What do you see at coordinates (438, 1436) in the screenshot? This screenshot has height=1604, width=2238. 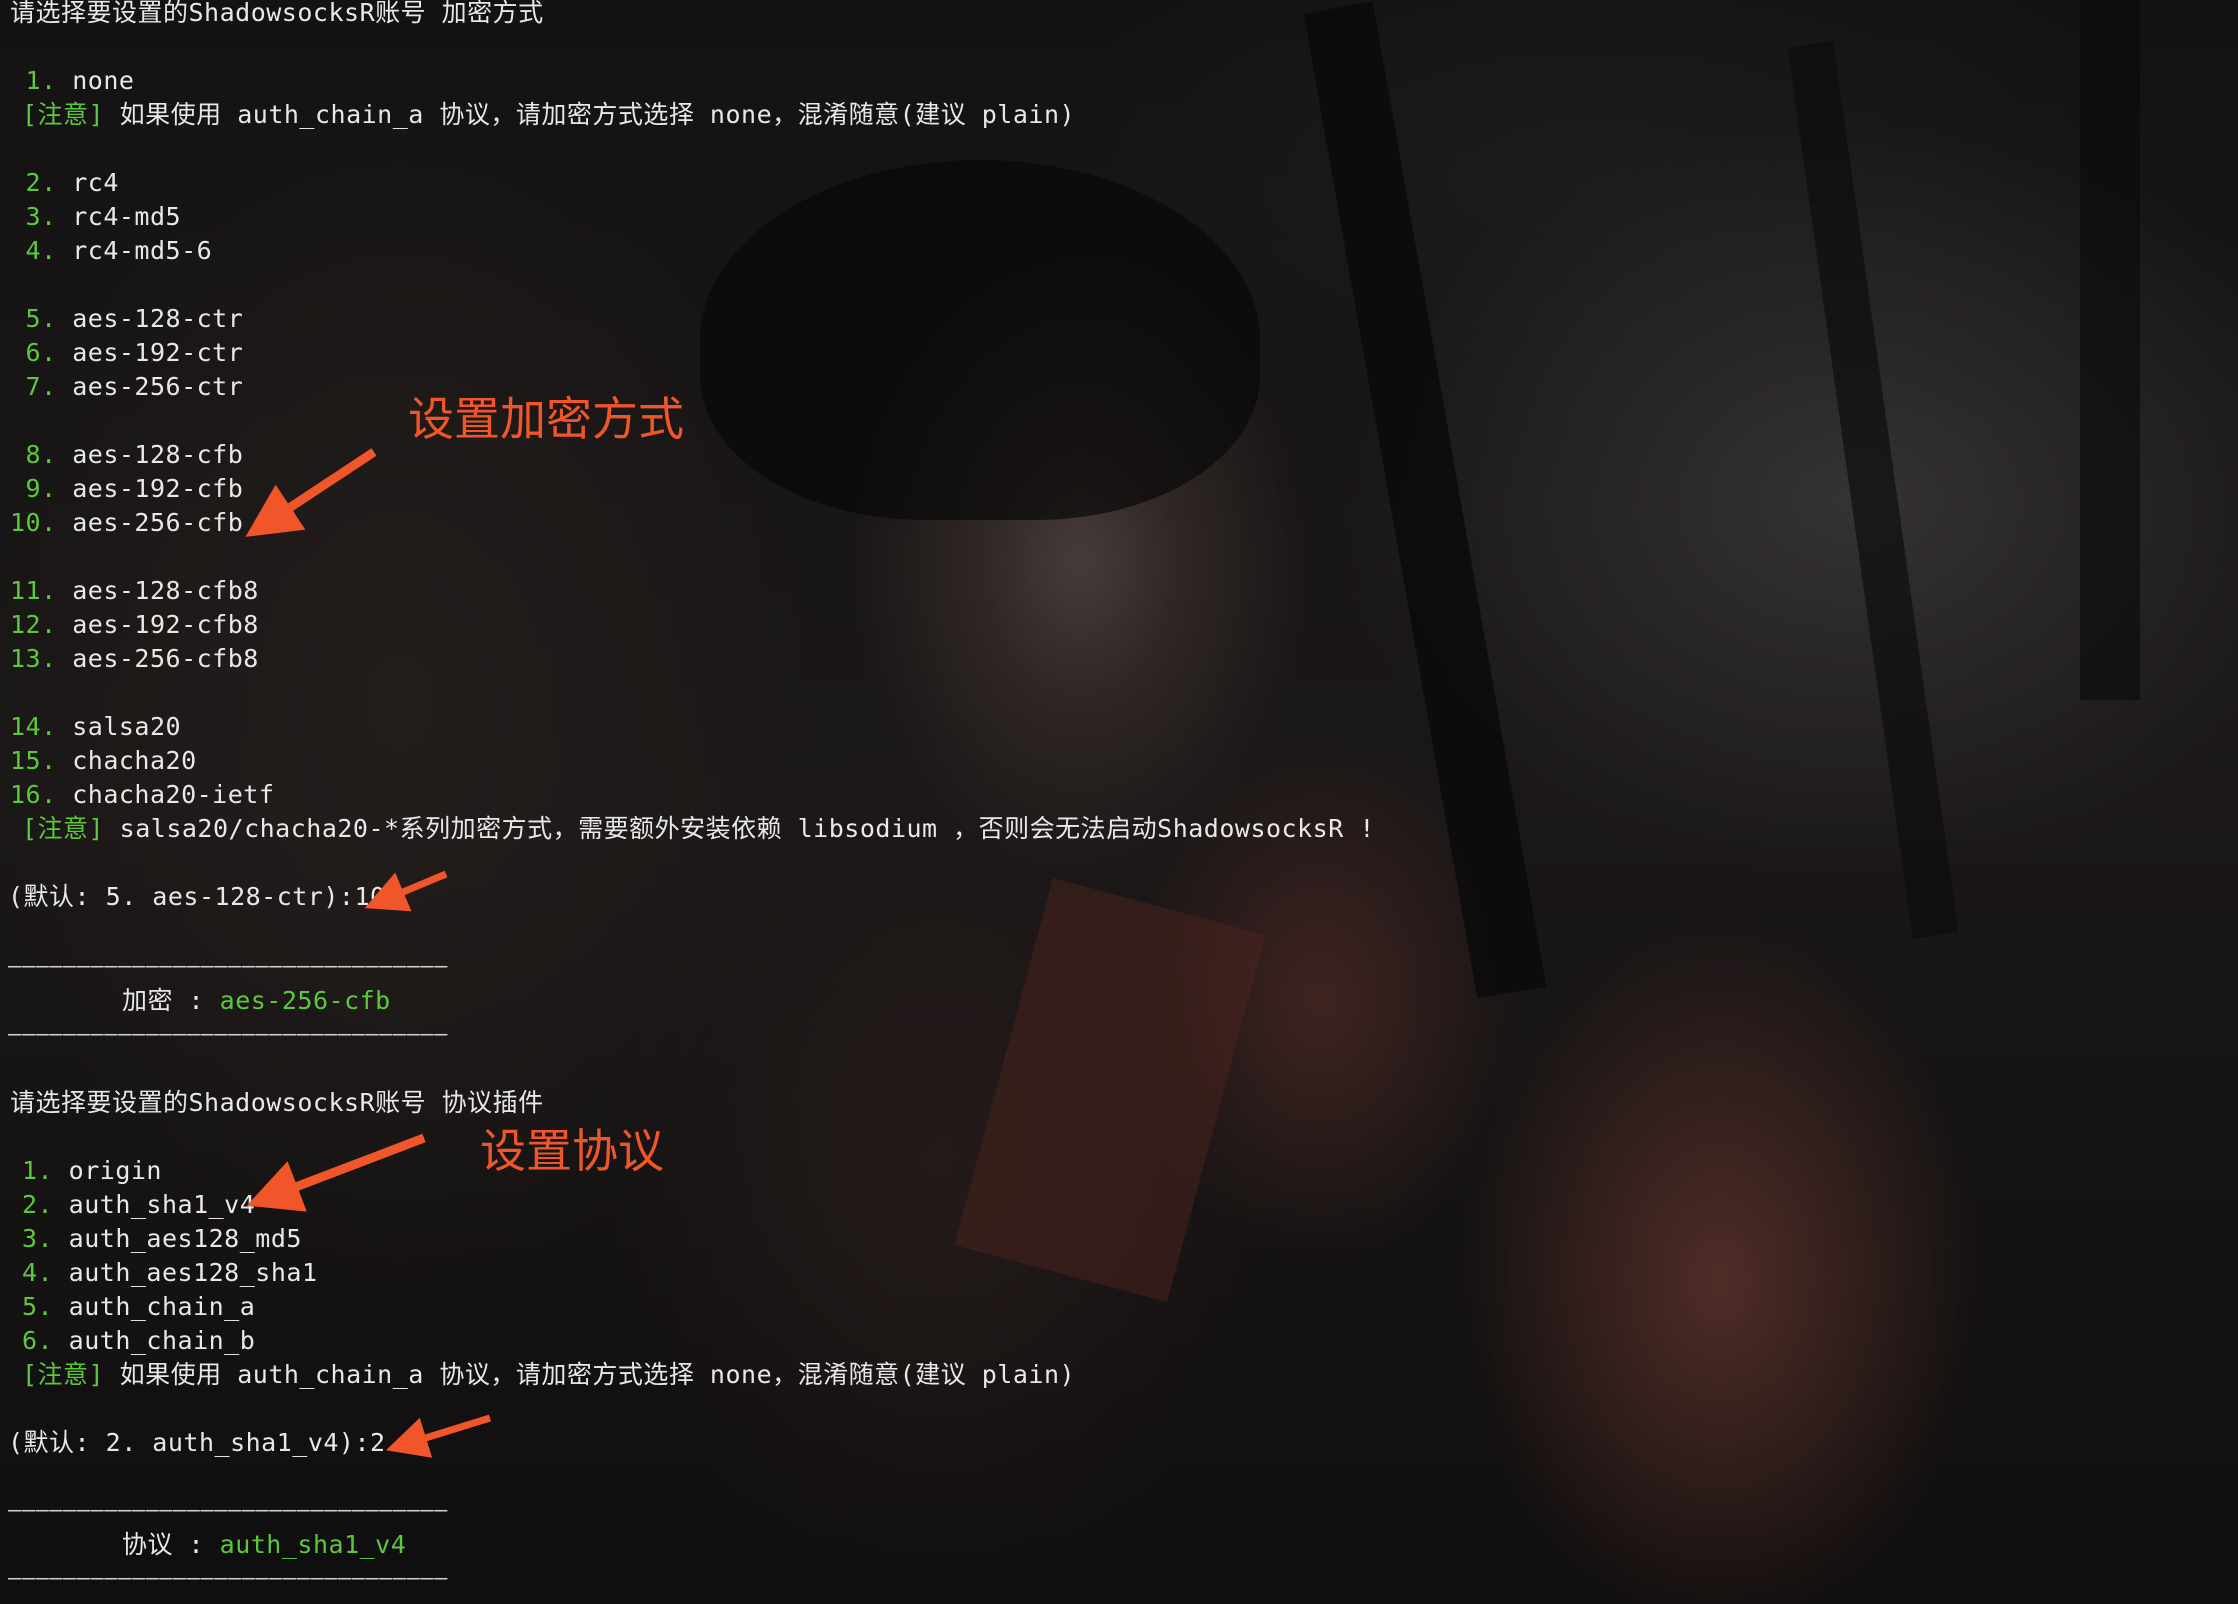 I see `arrow-to-protocol-input` at bounding box center [438, 1436].